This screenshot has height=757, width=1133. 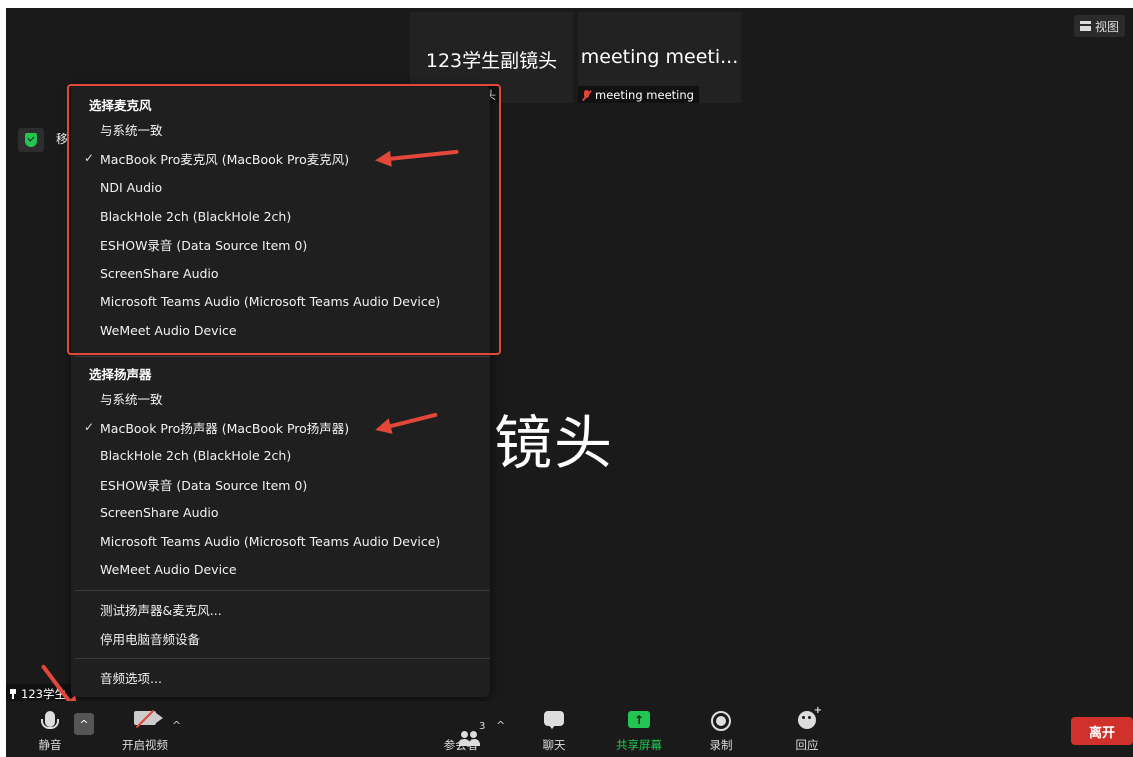 I want to click on share-screen-button: ↑ 共享屏幕, so click(x=639, y=729).